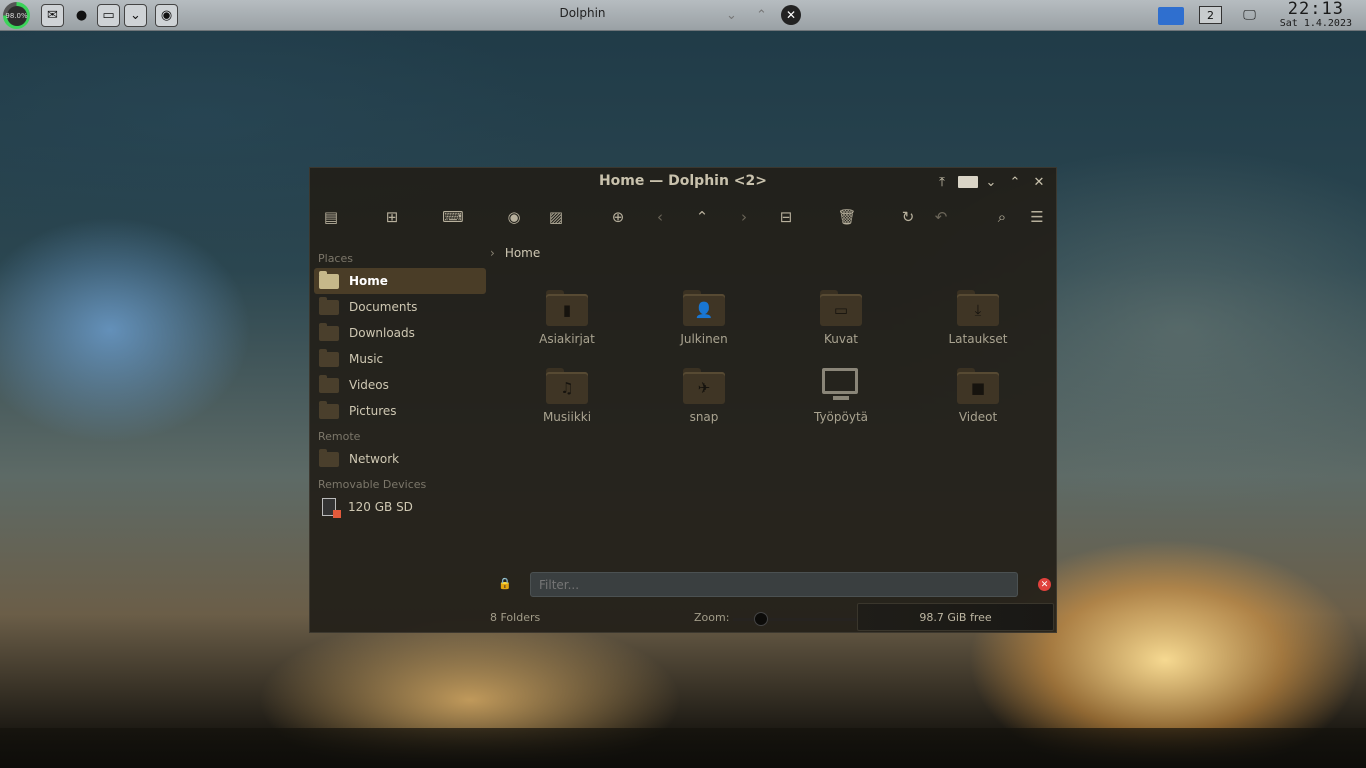 This screenshot has width=1366, height=768. What do you see at coordinates (400, 359) in the screenshot?
I see `place-music: Music` at bounding box center [400, 359].